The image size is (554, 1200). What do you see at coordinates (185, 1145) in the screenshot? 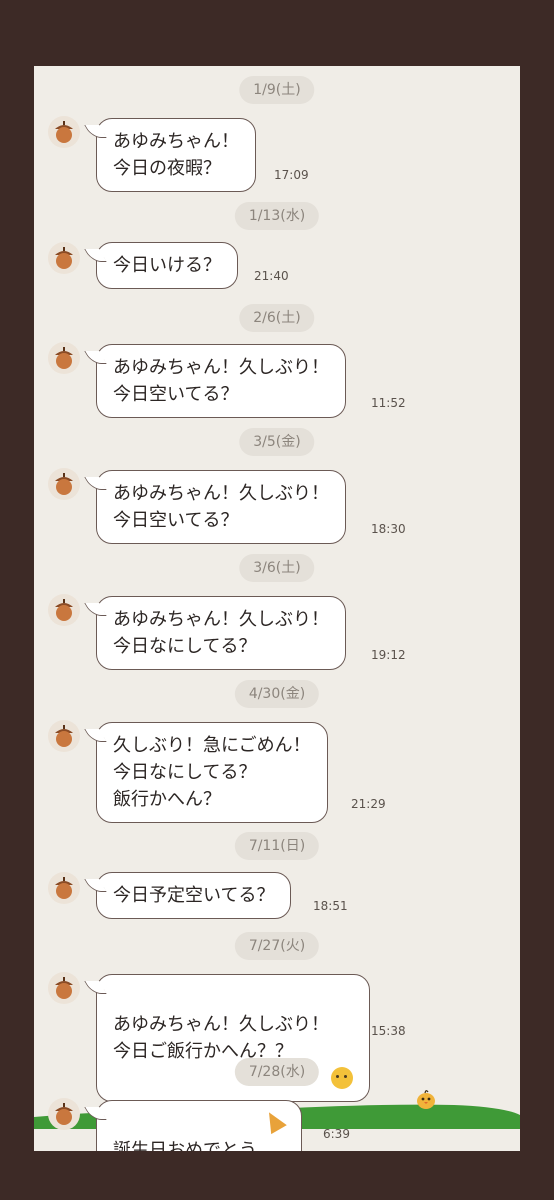
I see `message-text: 誕生日おめでとう` at bounding box center [185, 1145].